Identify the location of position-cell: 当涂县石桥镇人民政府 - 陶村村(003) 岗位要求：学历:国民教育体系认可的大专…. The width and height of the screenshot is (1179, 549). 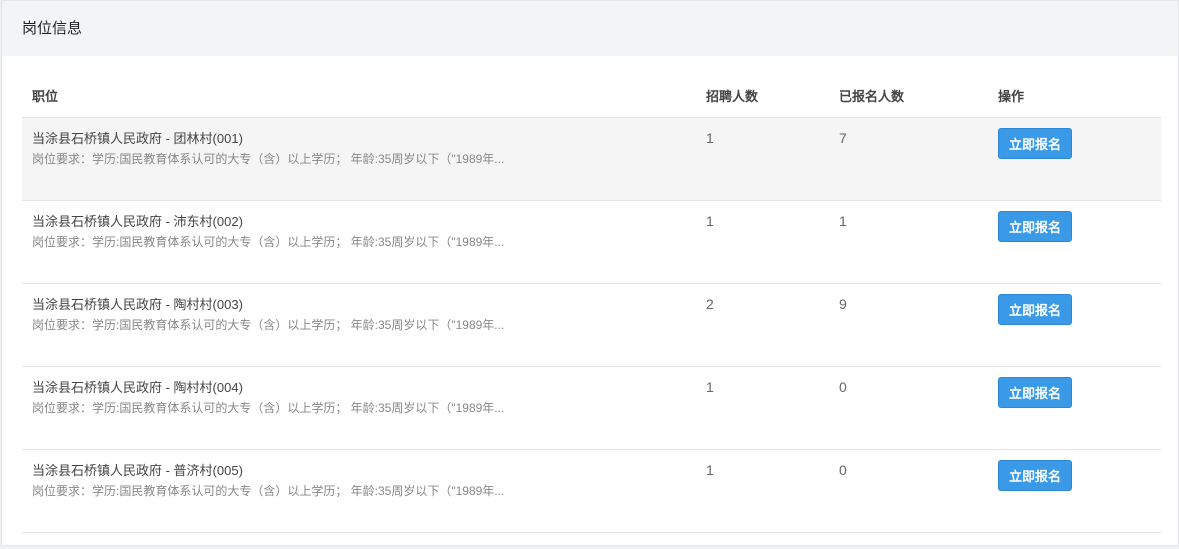
(364, 325).